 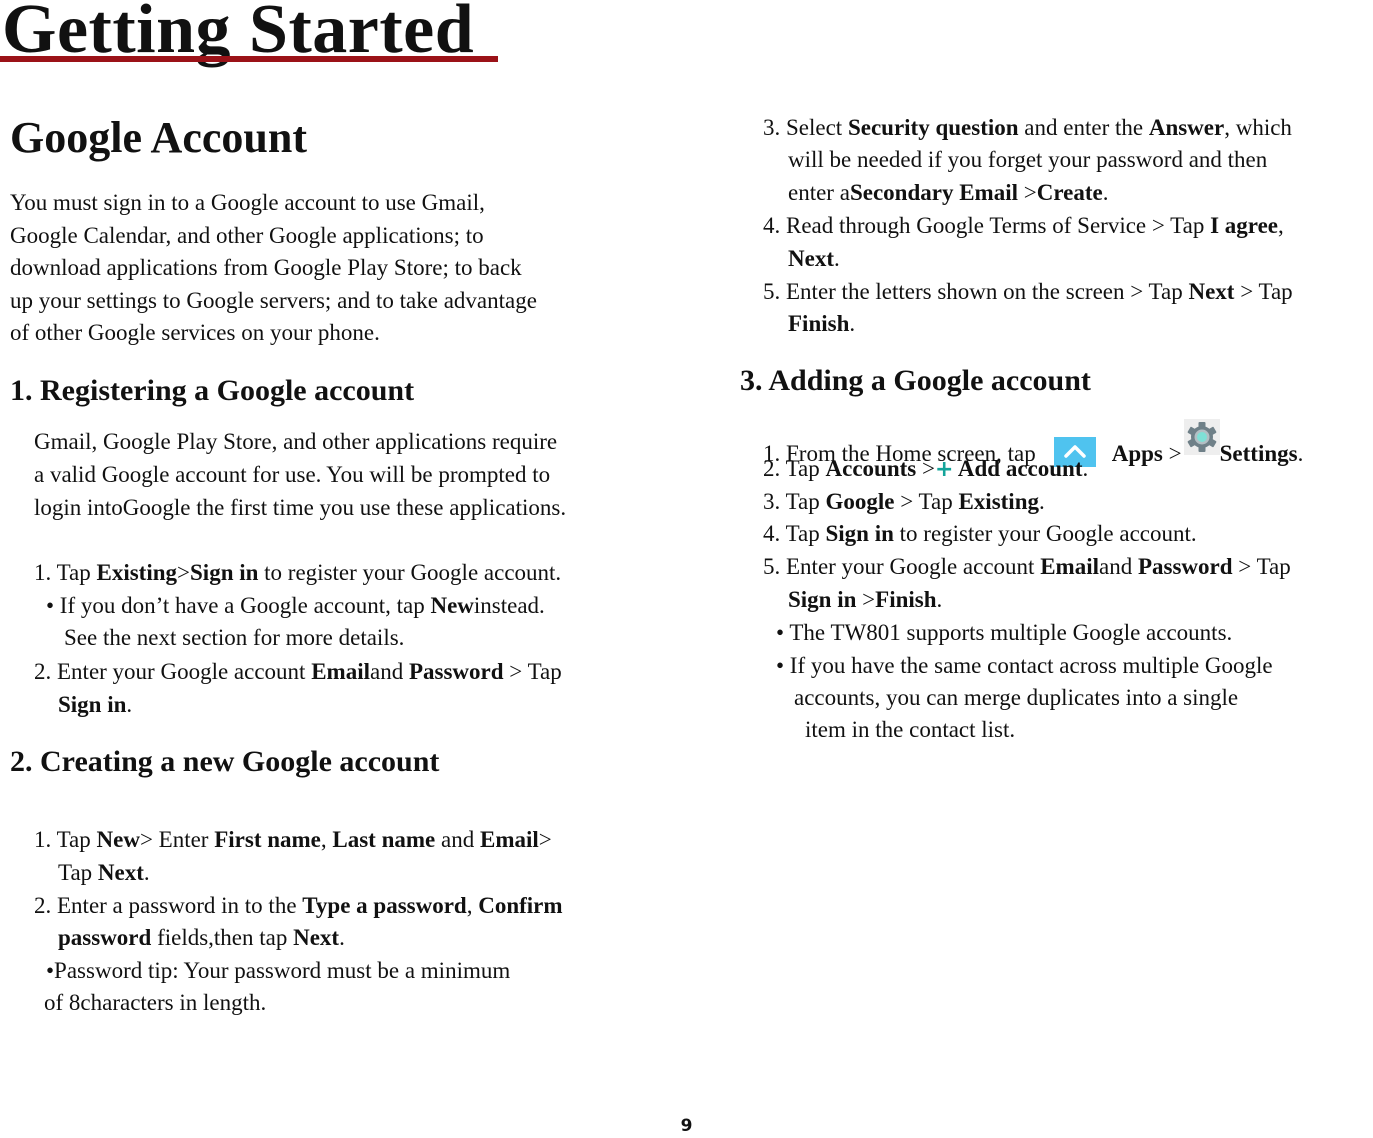 What do you see at coordinates (177, 839) in the screenshot?
I see `text: > Enter` at bounding box center [177, 839].